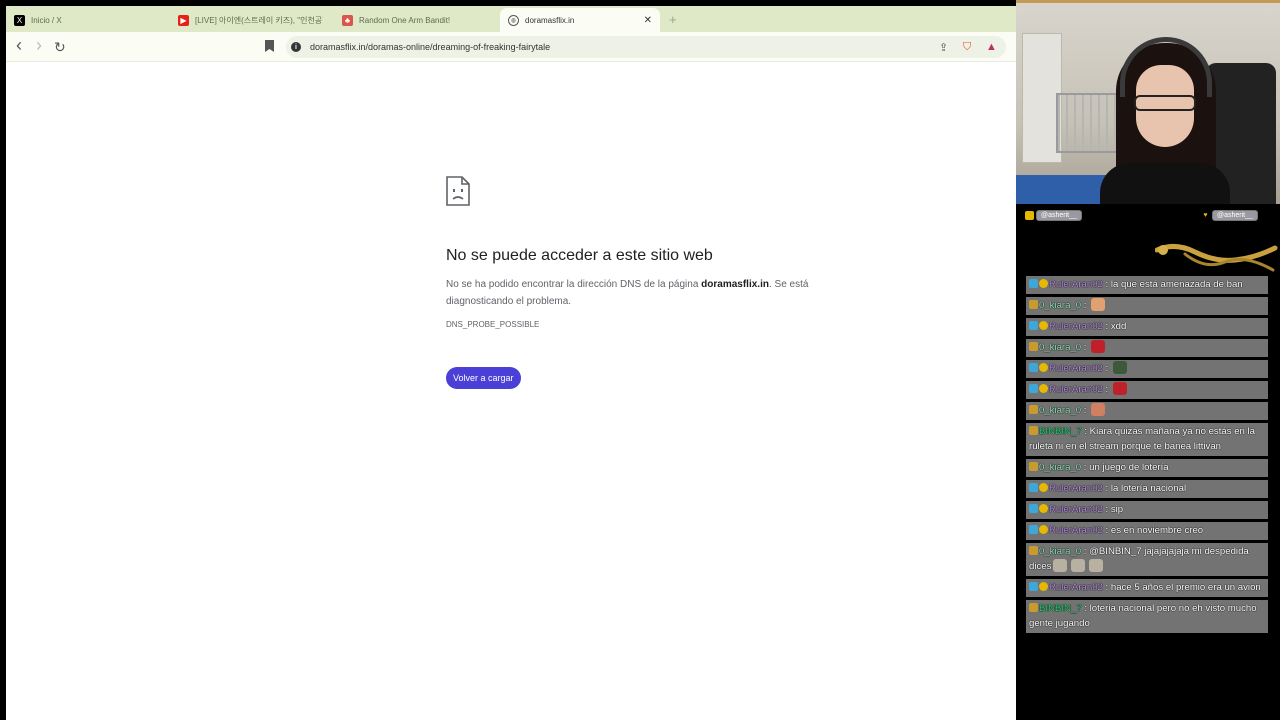 This screenshot has height=720, width=1280. I want to click on forward-button: ›, so click(39, 45).